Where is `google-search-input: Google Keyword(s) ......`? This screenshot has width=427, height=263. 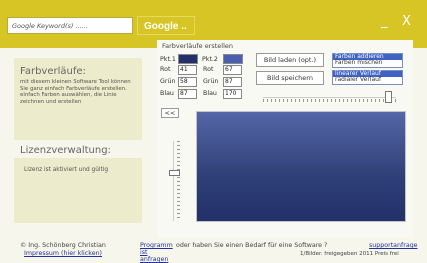 google-search-input: Google Keyword(s) ...... is located at coordinates (70, 25).